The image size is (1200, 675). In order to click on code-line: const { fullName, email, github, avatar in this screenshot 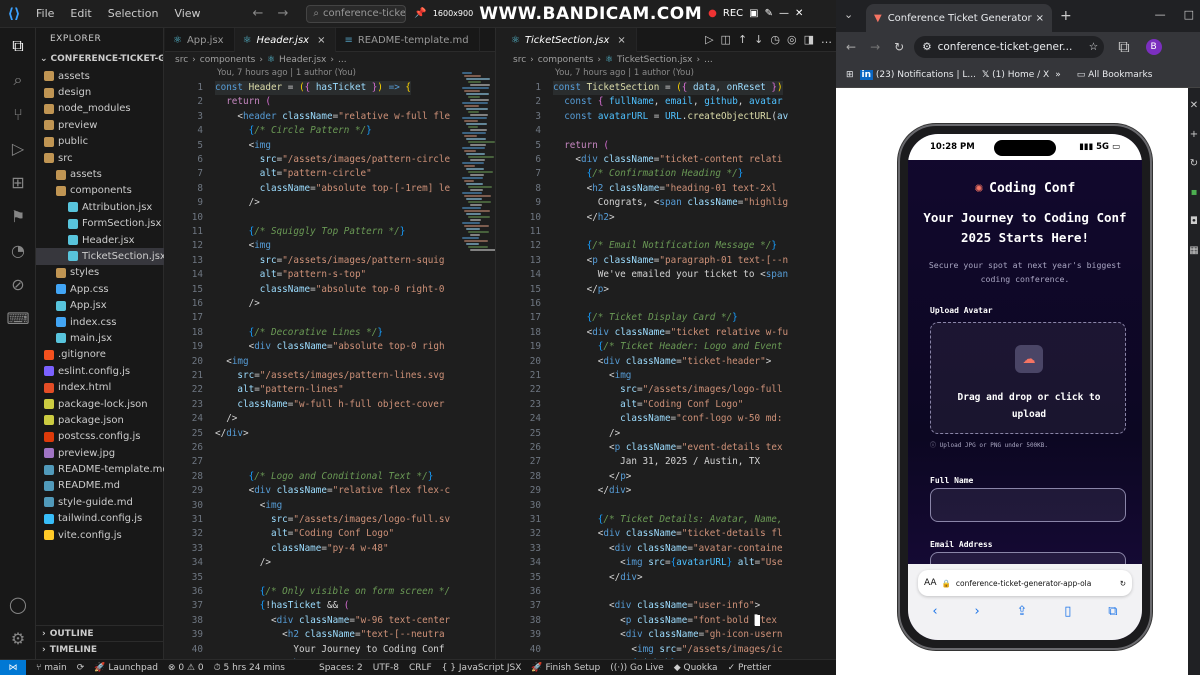, I will do `click(667, 102)`.